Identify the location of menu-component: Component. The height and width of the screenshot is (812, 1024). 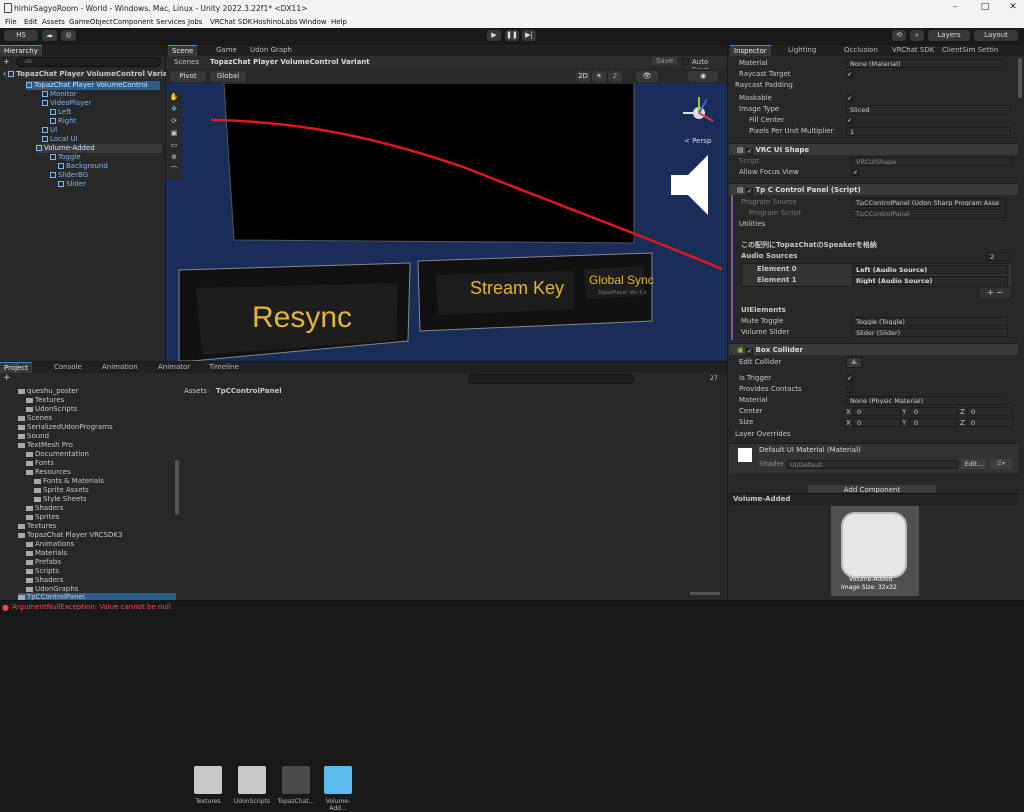
(133, 22).